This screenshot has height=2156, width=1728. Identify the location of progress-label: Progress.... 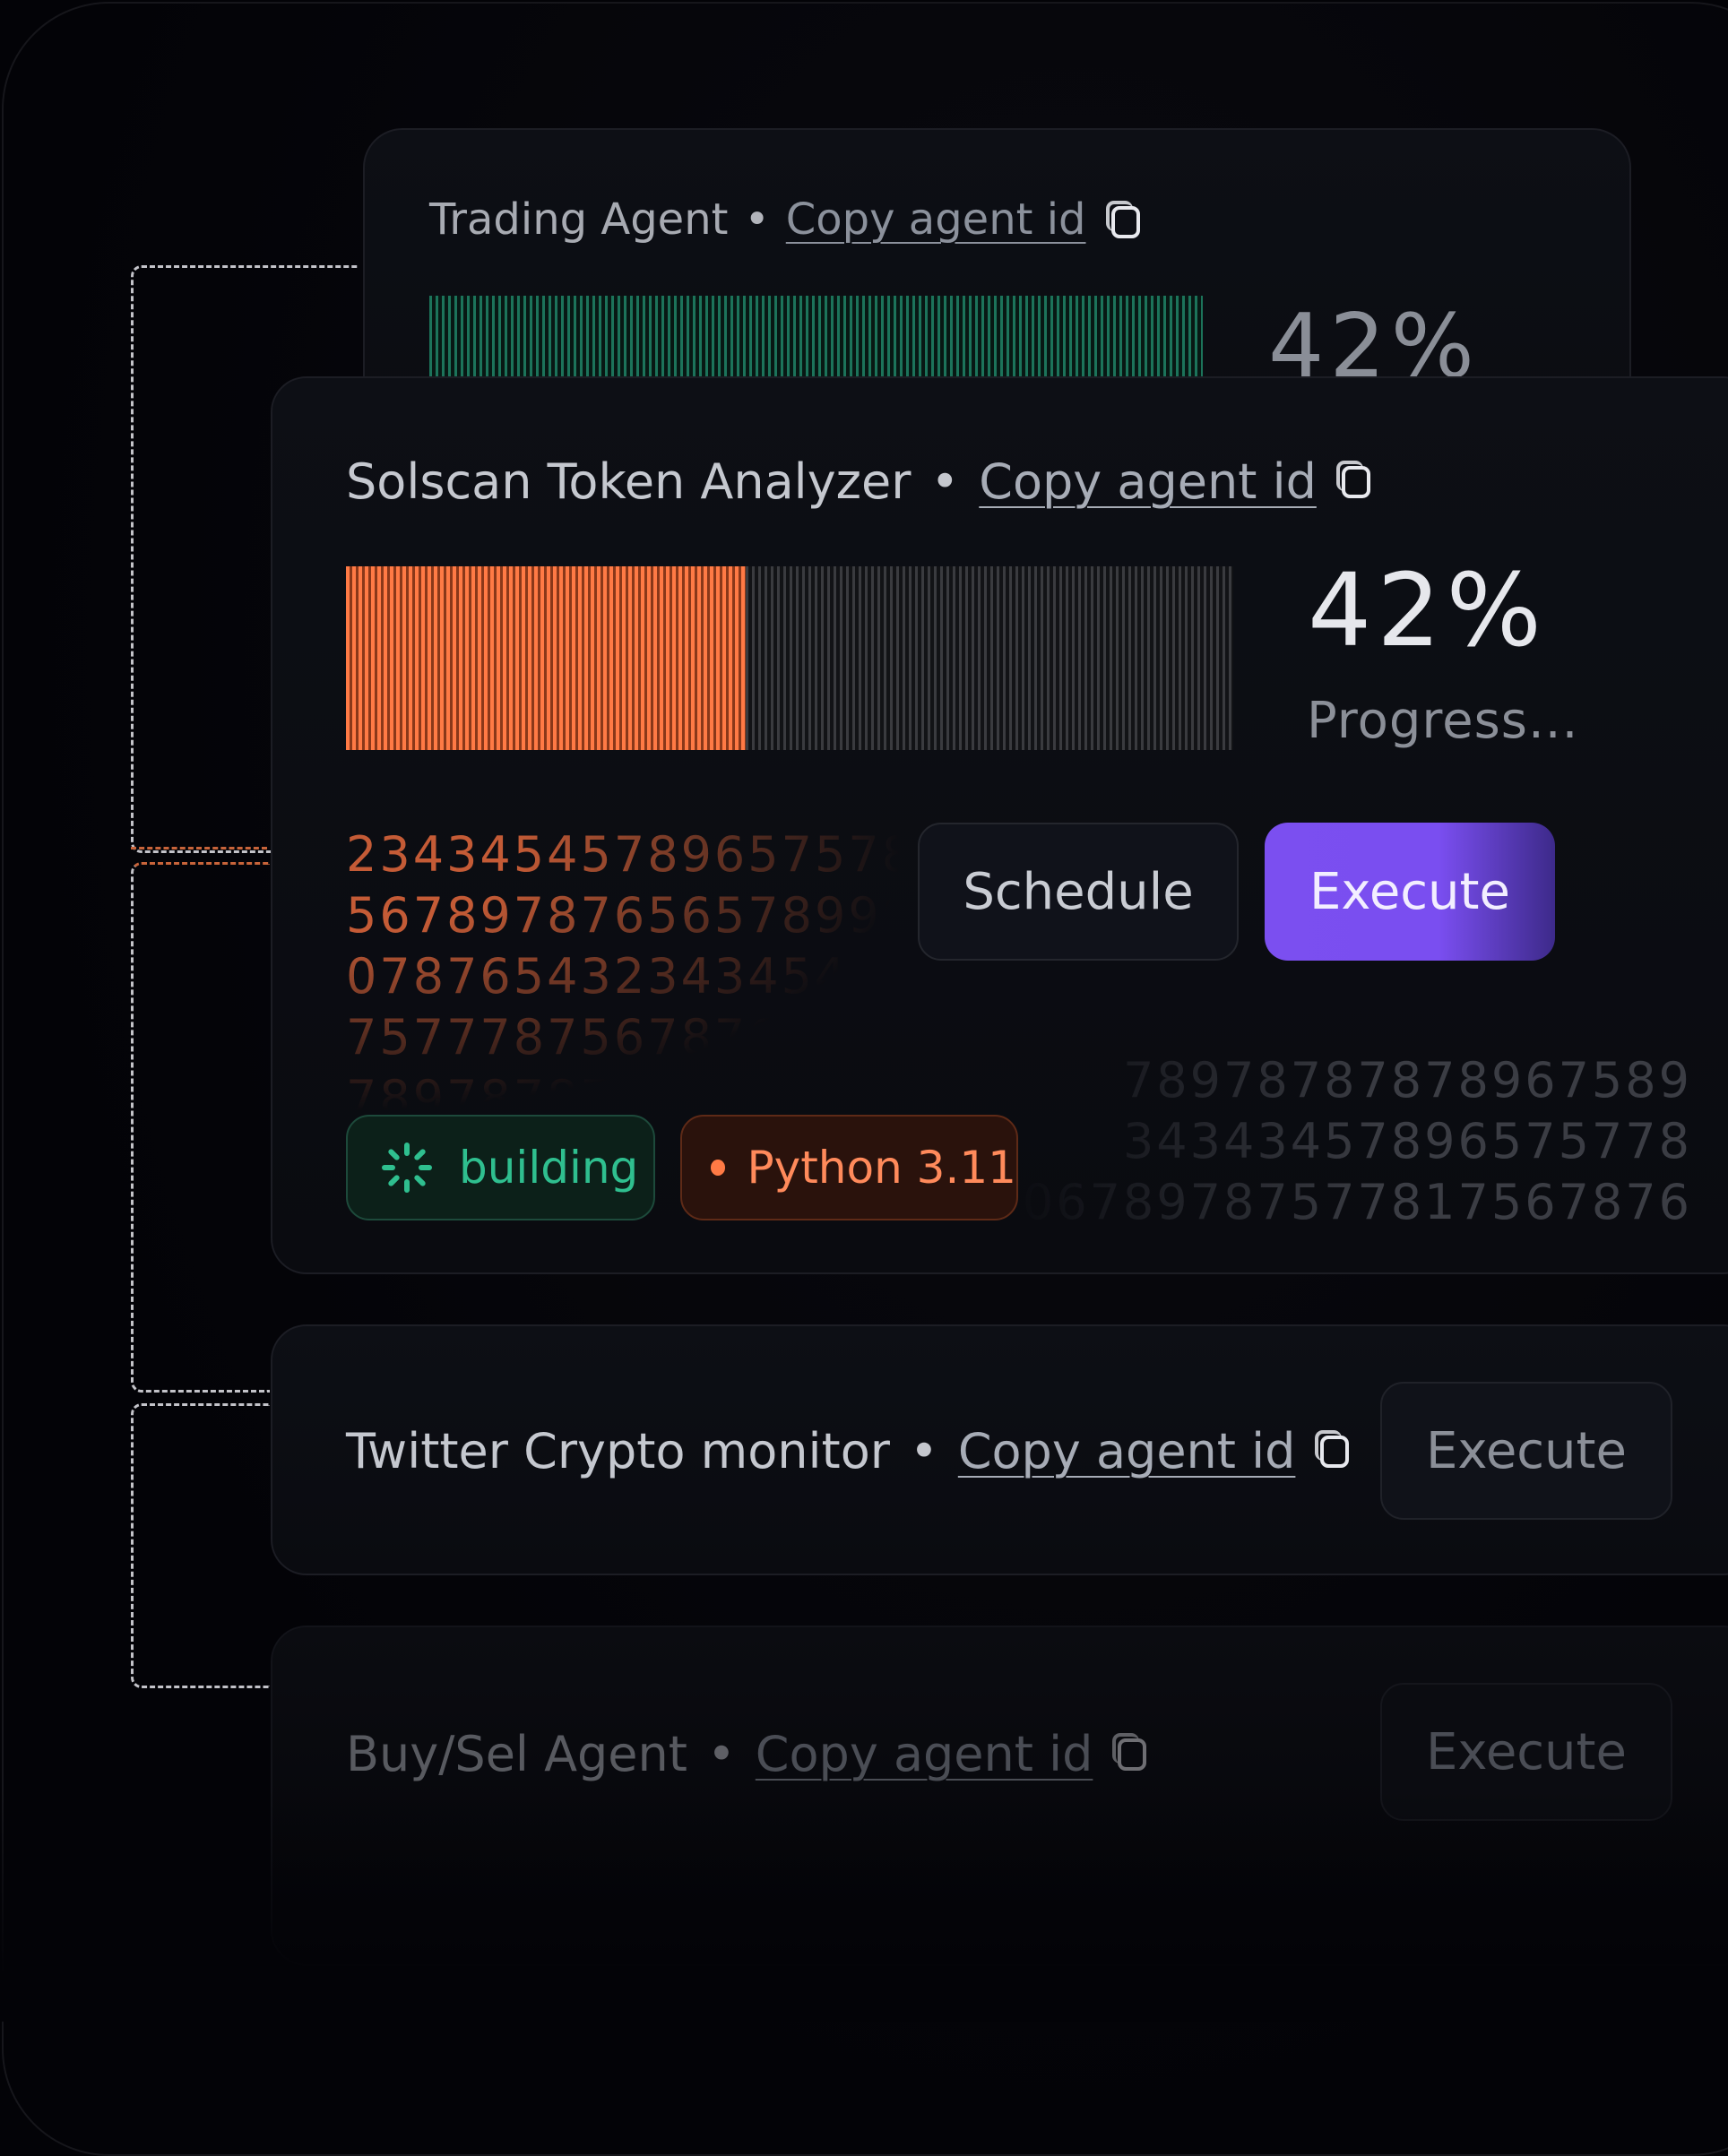
(1443, 721).